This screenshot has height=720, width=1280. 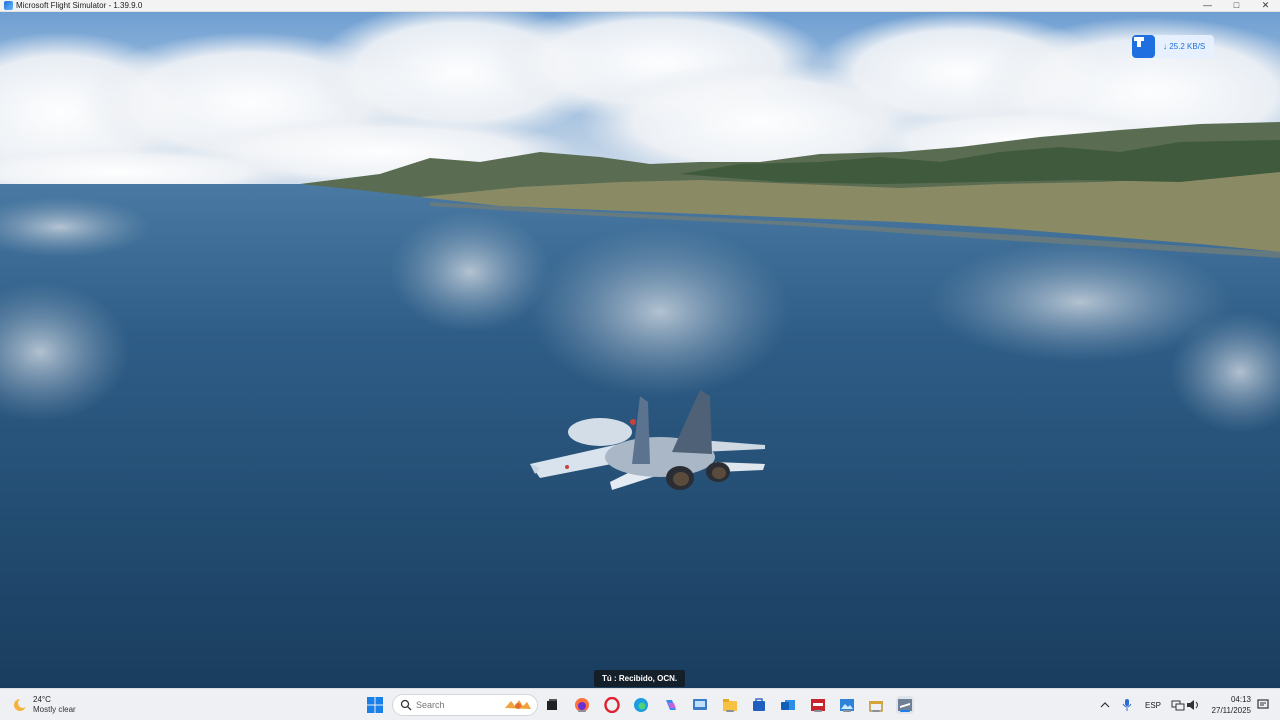 I want to click on chat-message: Tú : Recibido, OCN., so click(x=640, y=678).